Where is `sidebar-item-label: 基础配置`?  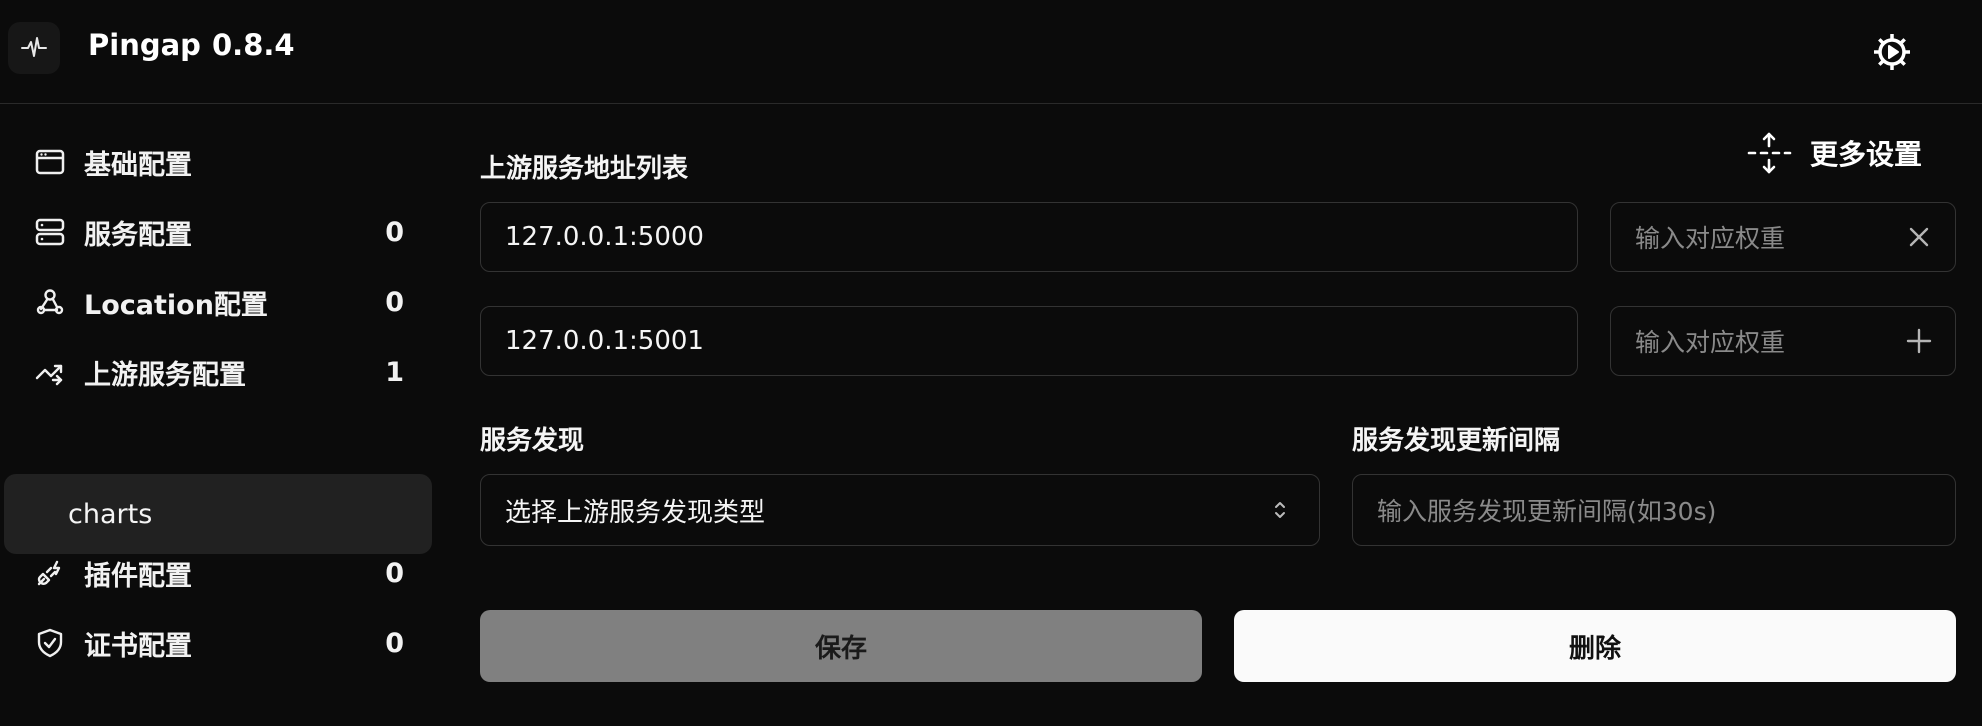
sidebar-item-label: 基础配置 is located at coordinates (138, 165).